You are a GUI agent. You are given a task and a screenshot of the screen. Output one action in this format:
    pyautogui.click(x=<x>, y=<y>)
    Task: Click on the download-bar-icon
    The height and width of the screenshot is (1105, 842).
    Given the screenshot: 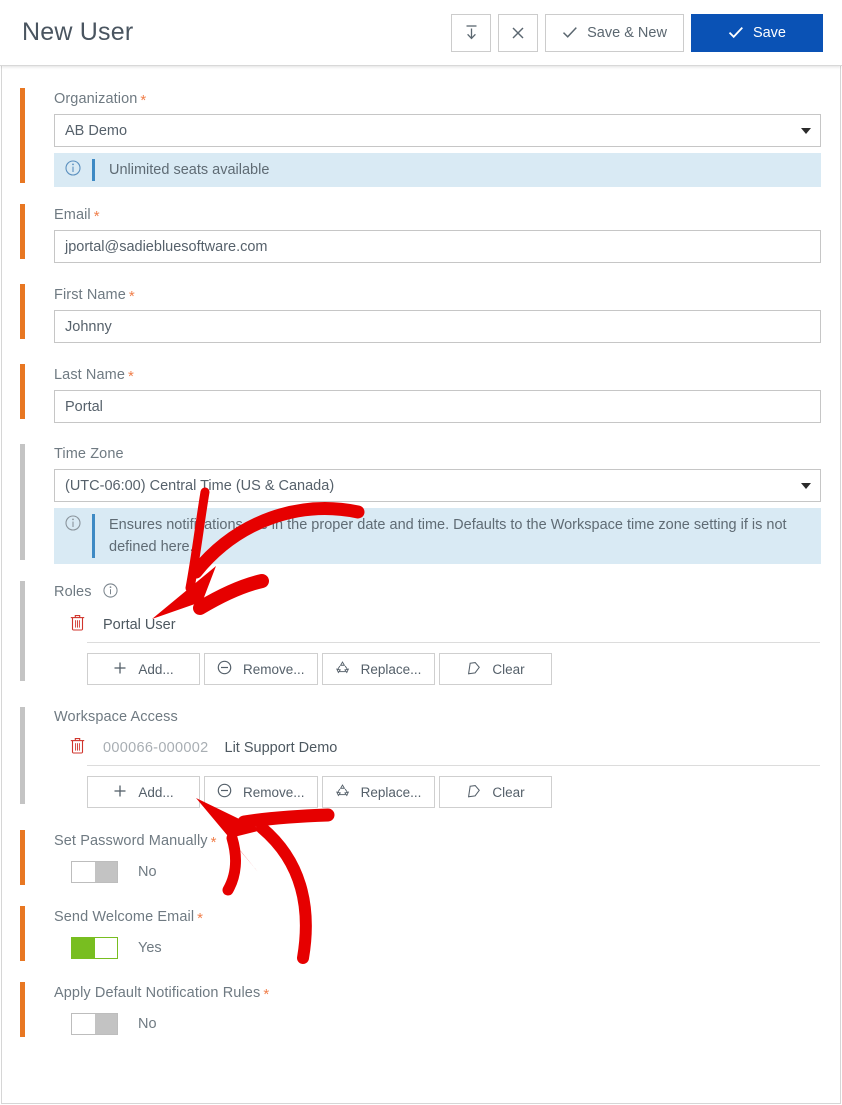 What is the action you would take?
    pyautogui.click(x=471, y=32)
    